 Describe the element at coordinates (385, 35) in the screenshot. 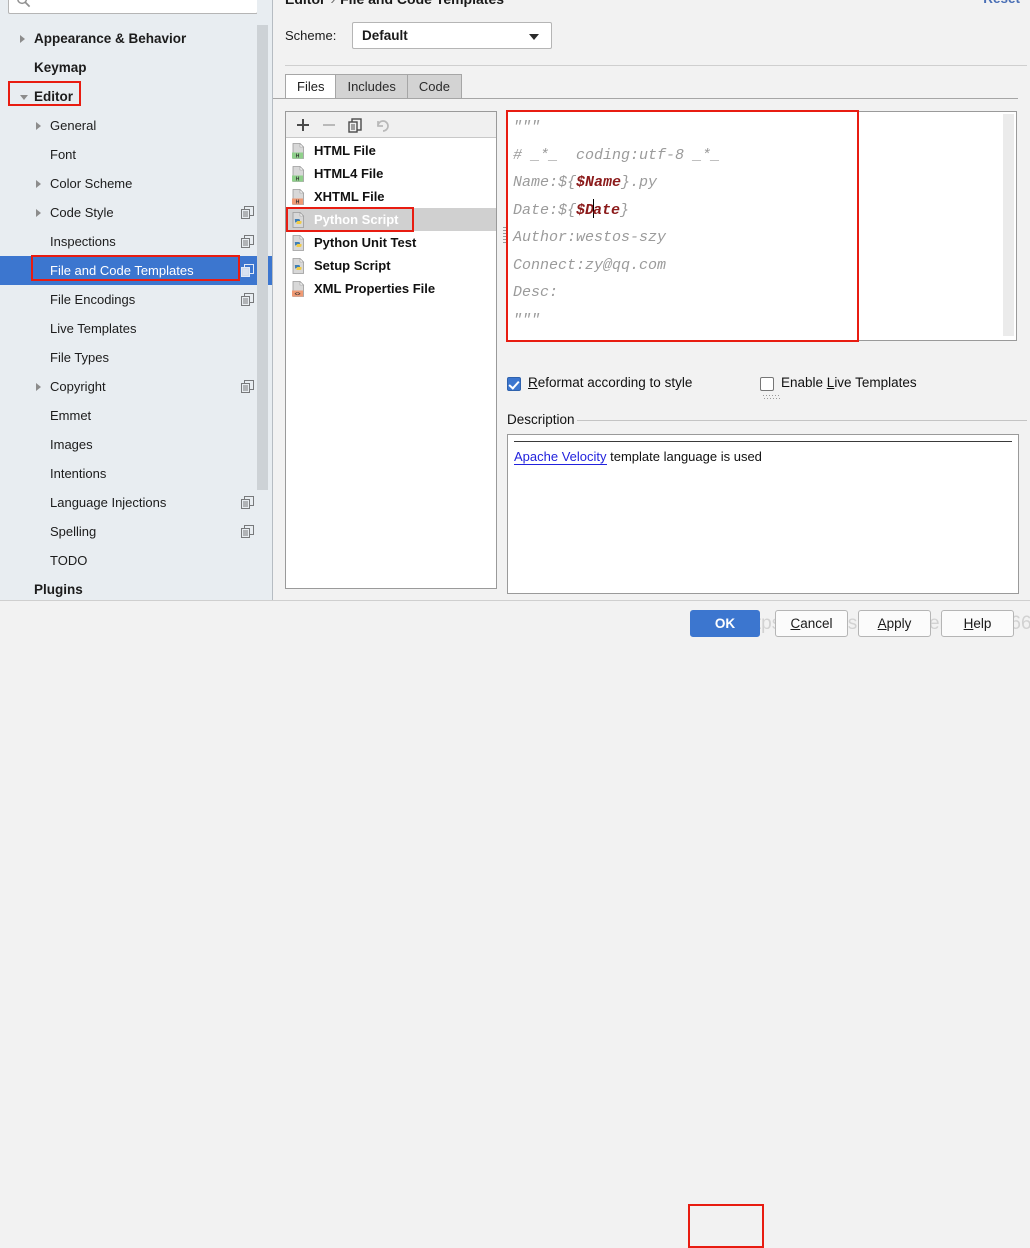

I see `scheme-selected-value: Default` at that location.